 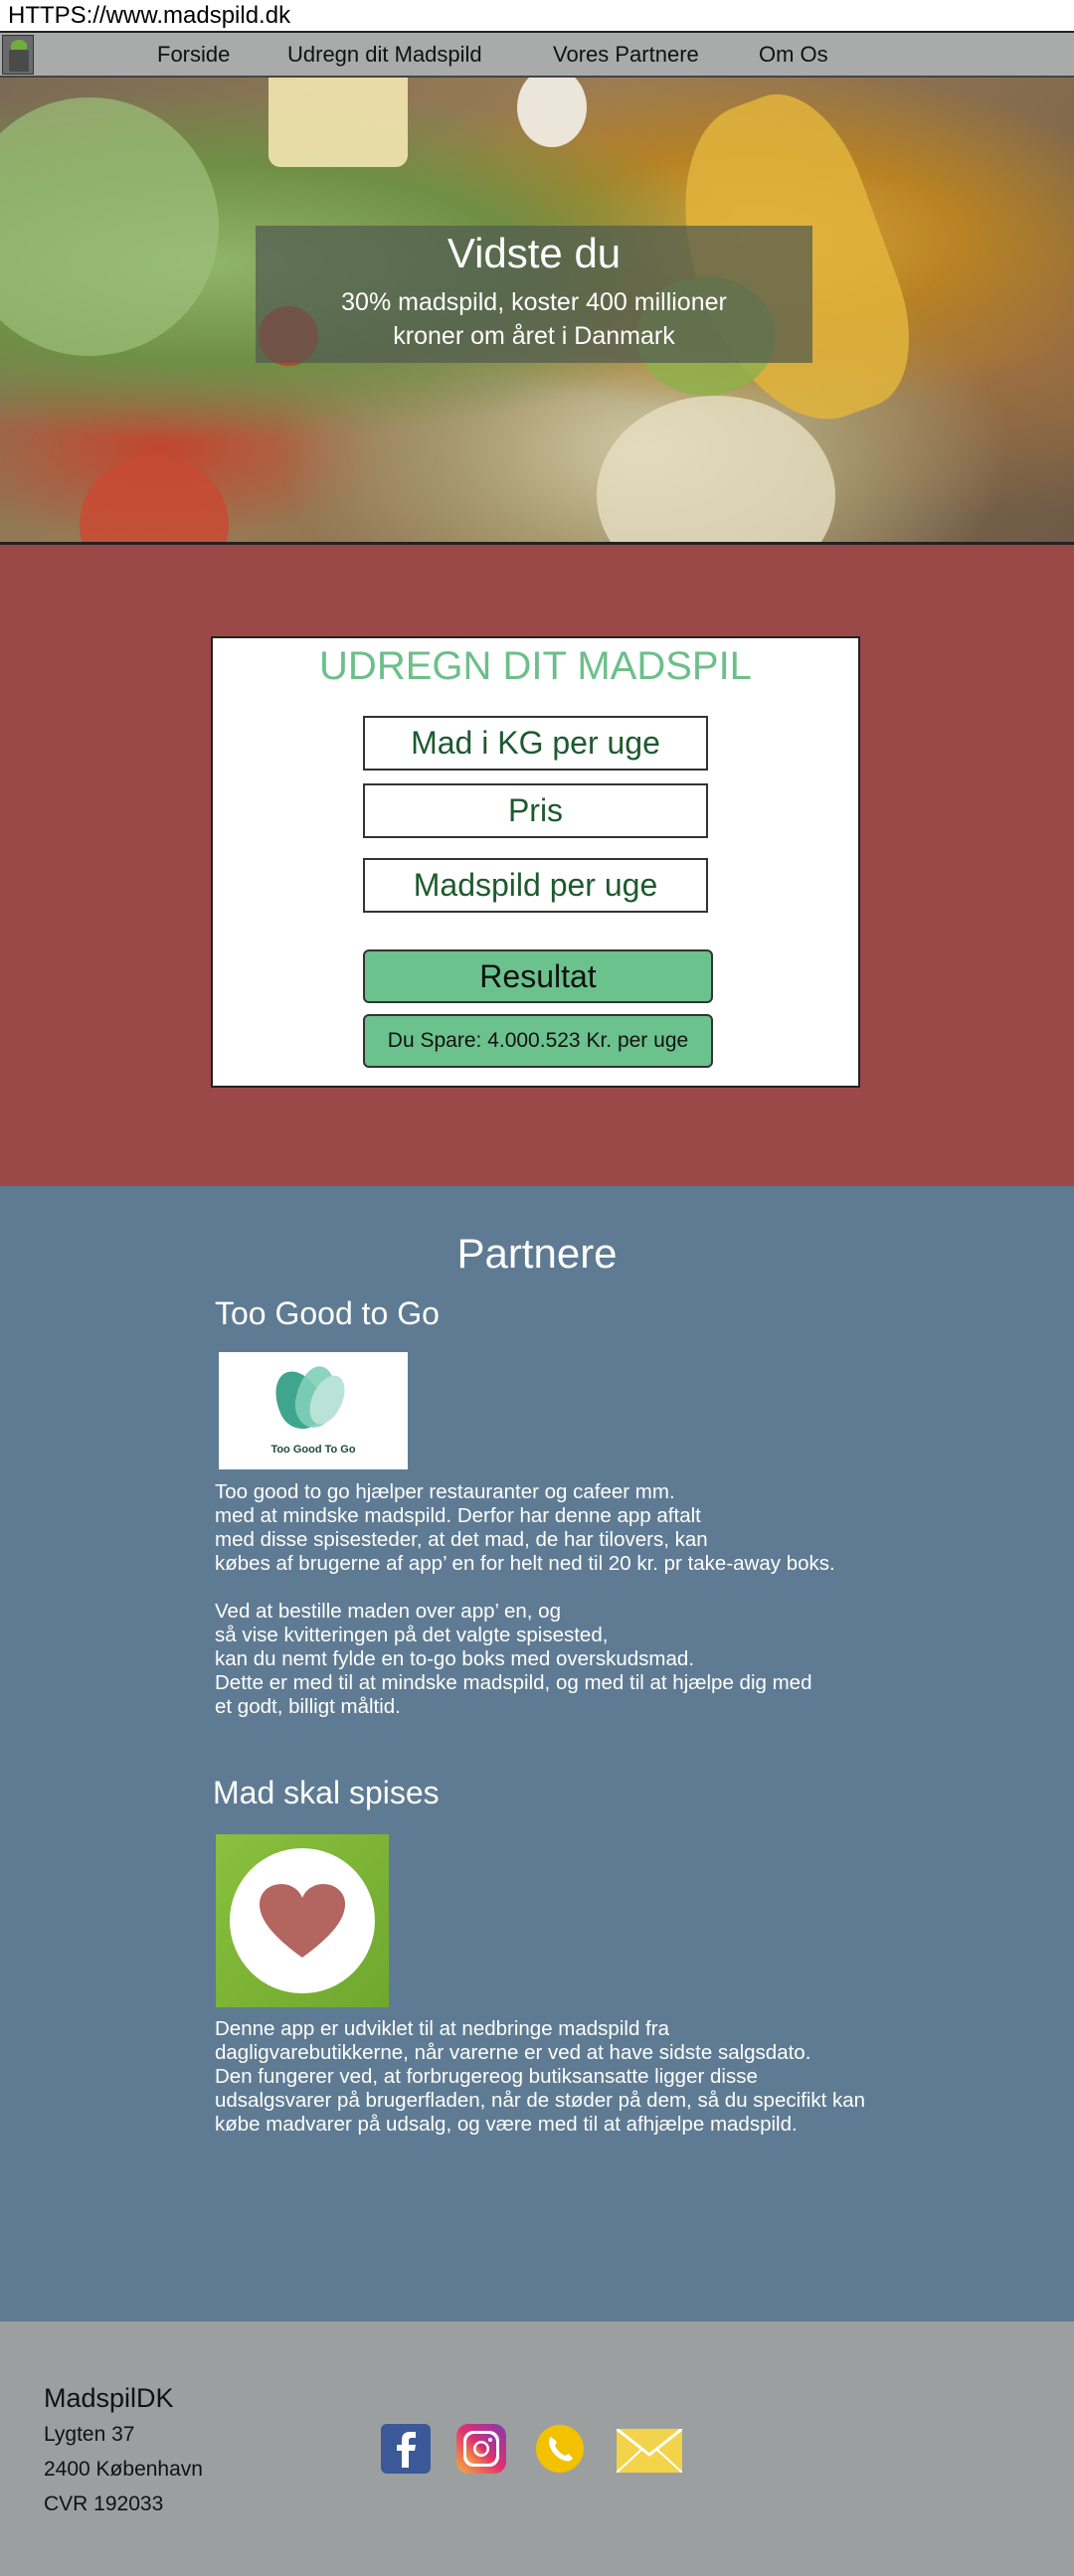 What do you see at coordinates (626, 55) in the screenshot?
I see `nav-item-partnere: Vores Partnere` at bounding box center [626, 55].